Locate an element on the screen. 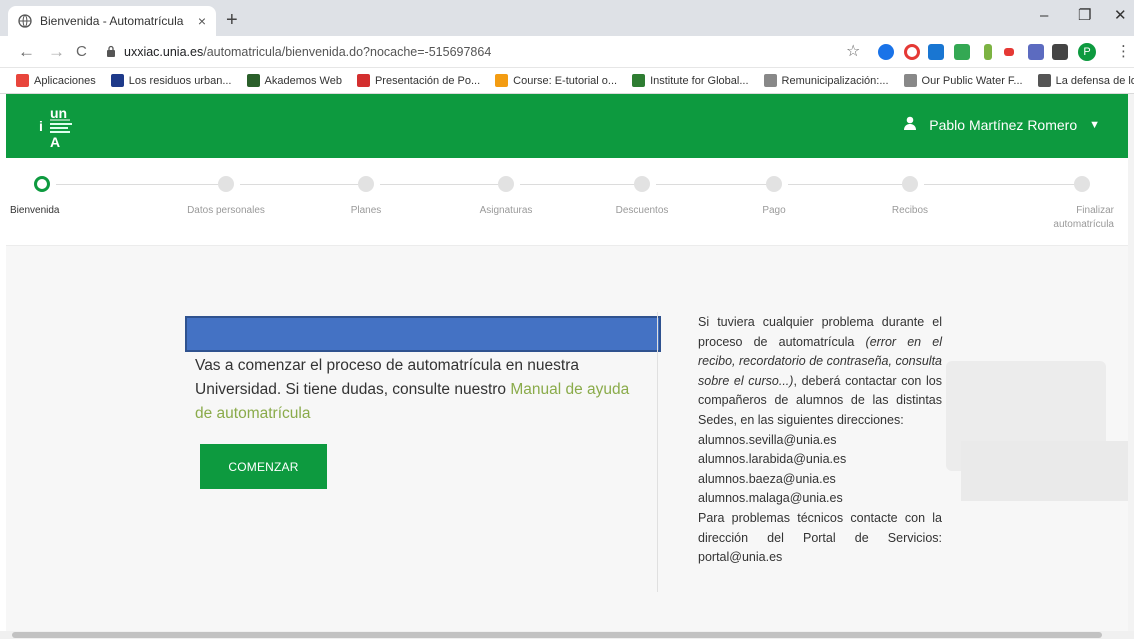  reload-button: C is located at coordinates (81, 52).